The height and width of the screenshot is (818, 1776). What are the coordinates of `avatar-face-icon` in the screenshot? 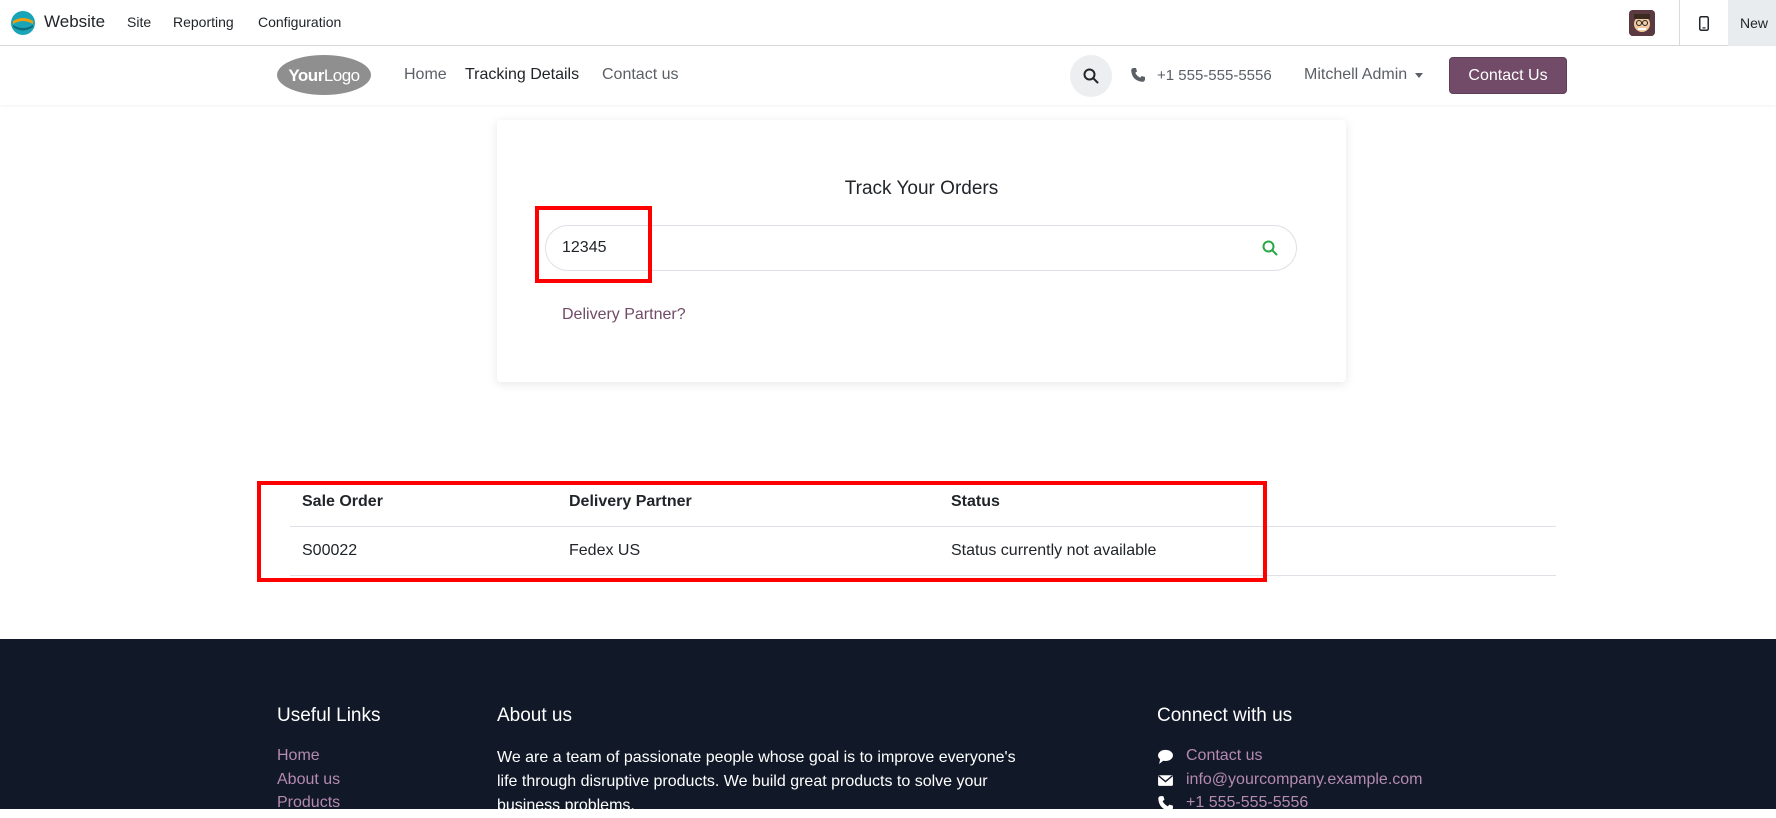 It's located at (1642, 23).